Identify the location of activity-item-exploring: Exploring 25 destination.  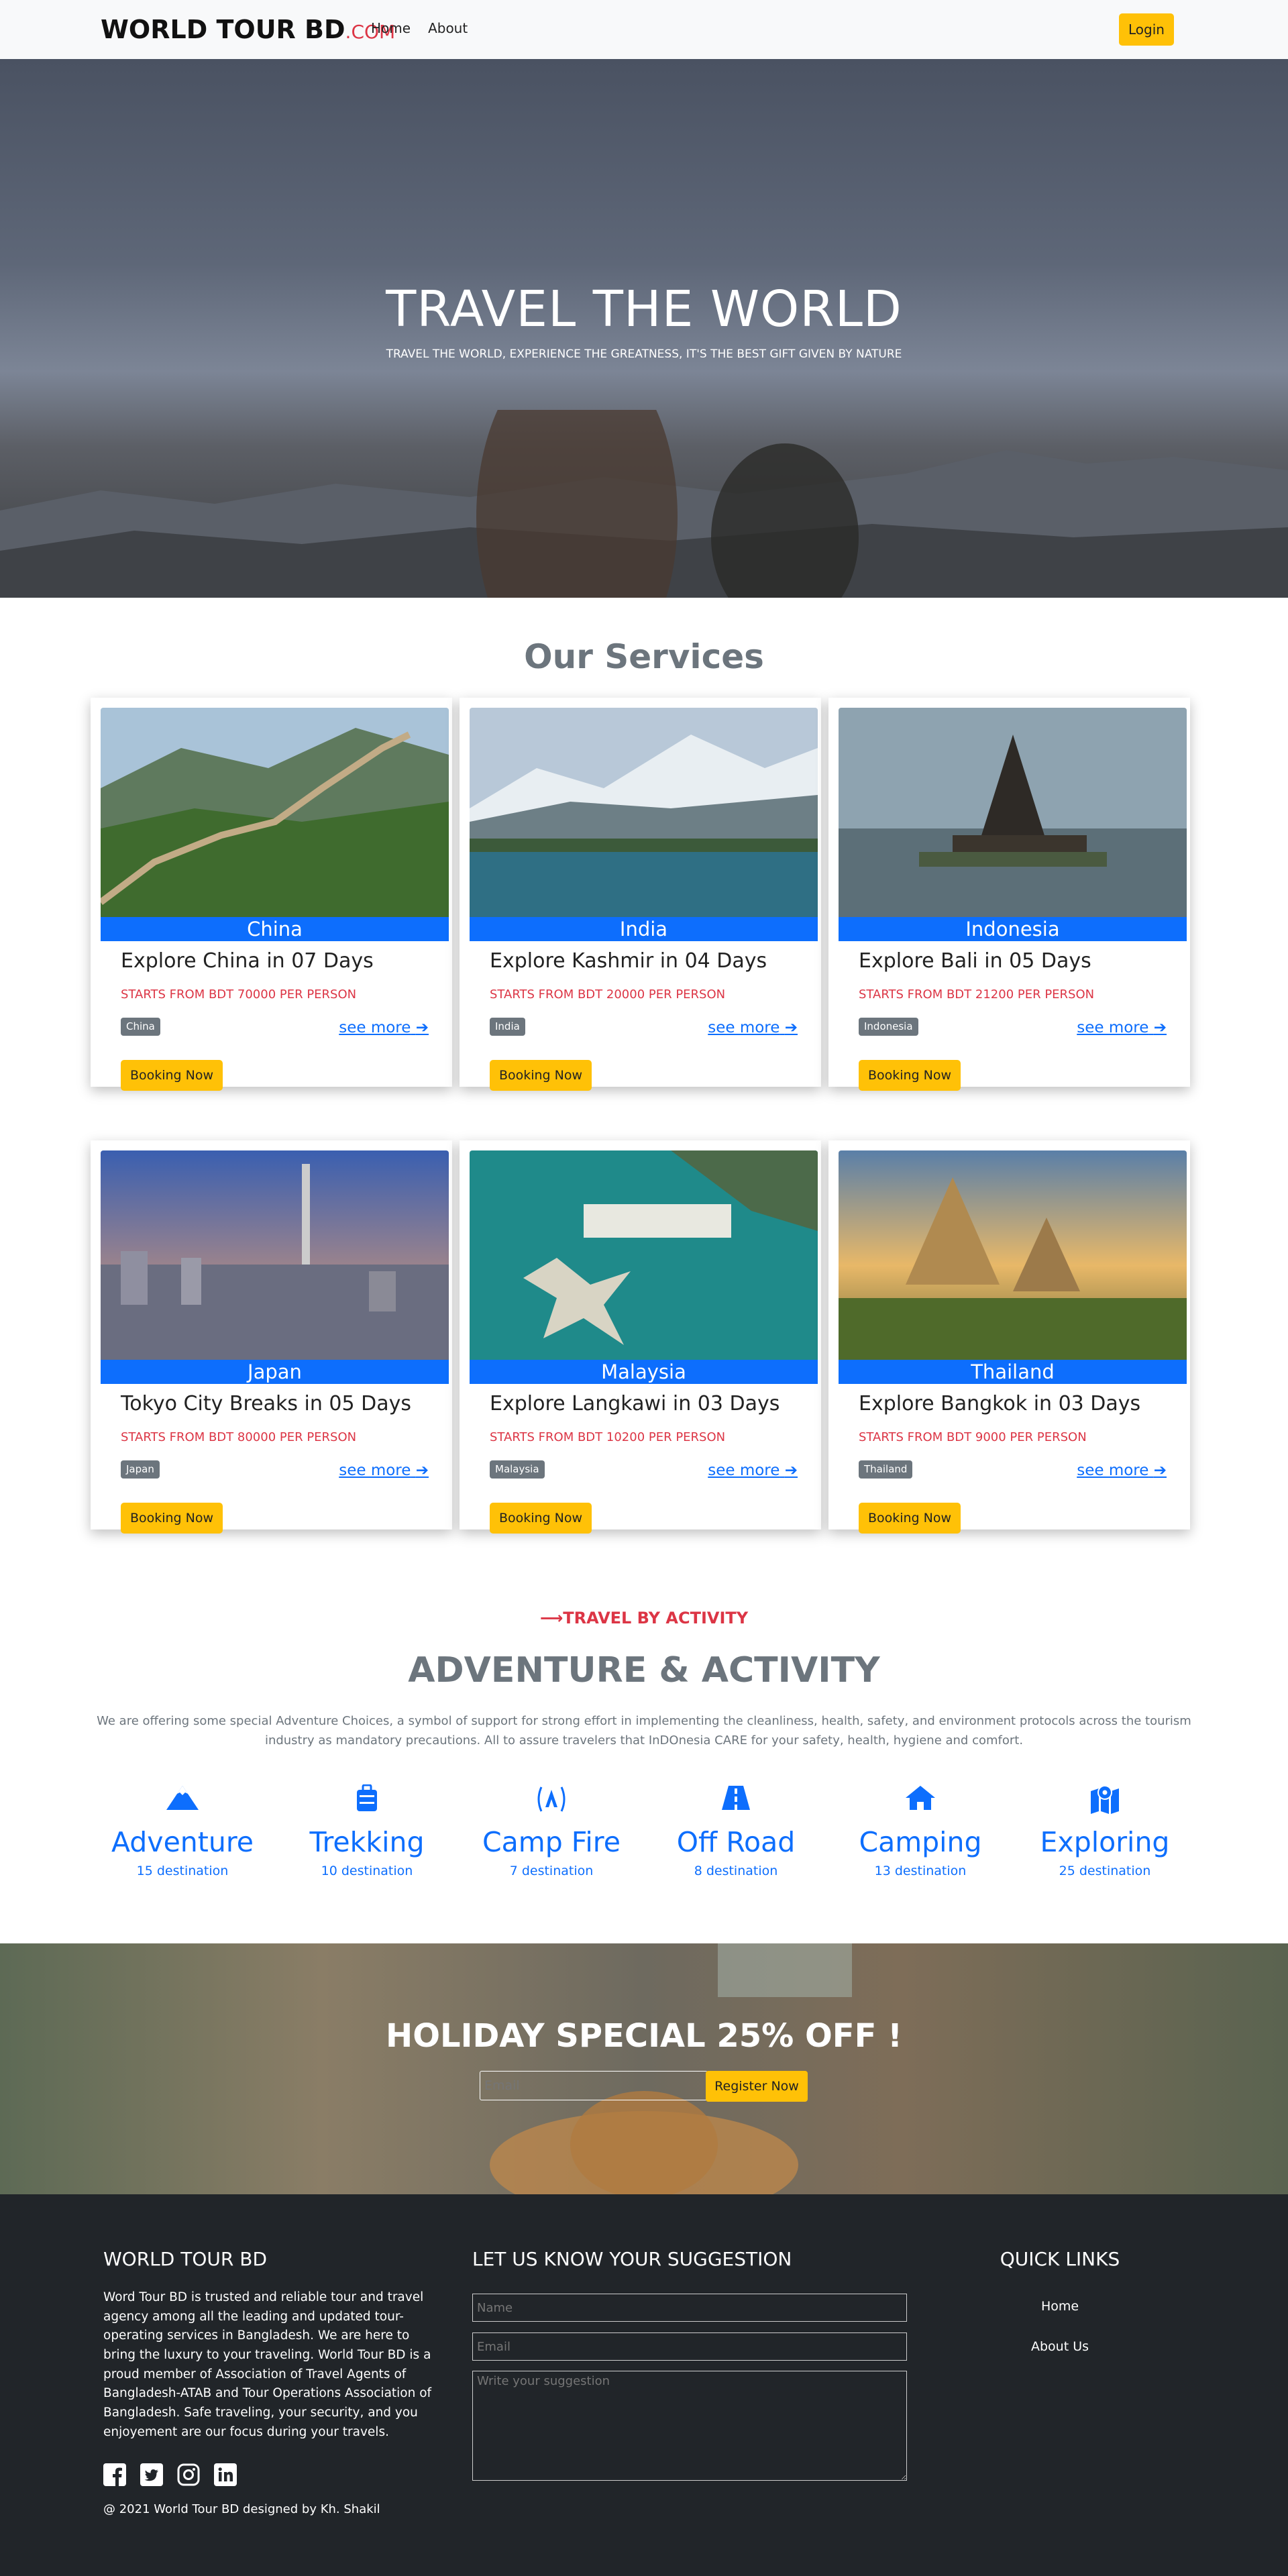
(1104, 1831).